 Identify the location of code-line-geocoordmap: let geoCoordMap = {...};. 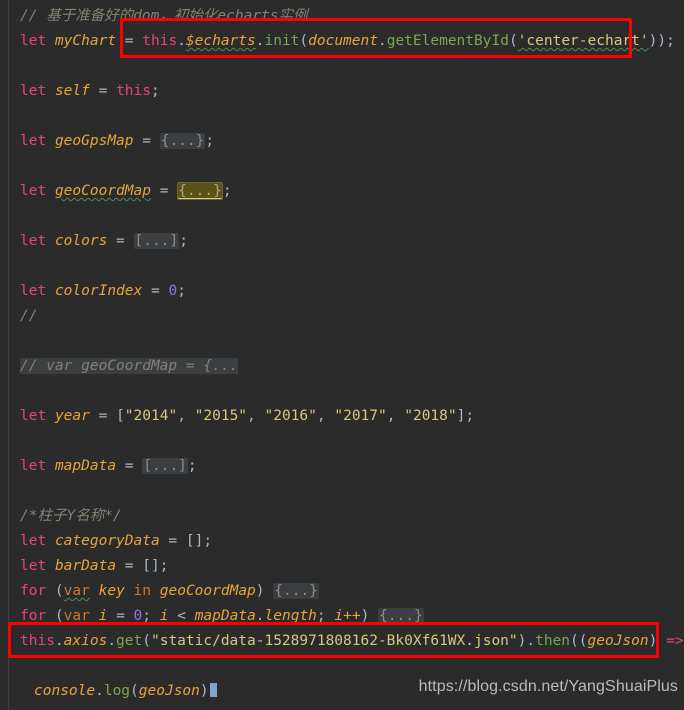
(342, 191).